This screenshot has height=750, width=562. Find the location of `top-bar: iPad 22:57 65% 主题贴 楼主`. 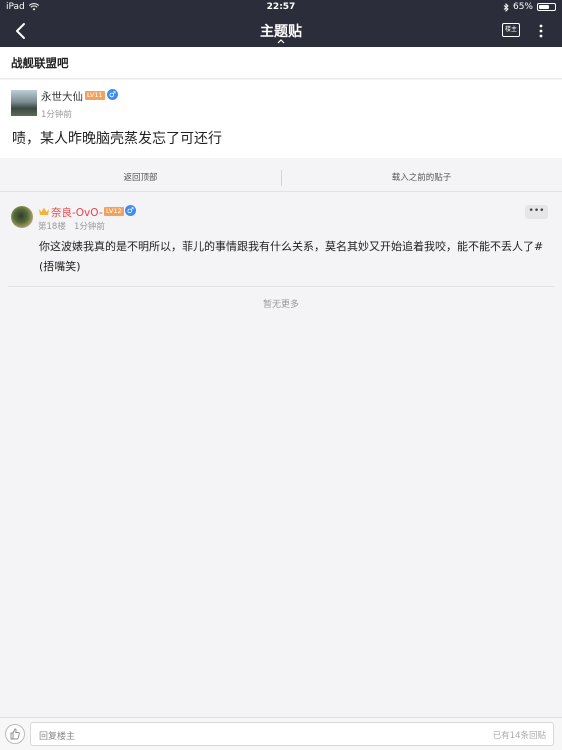

top-bar: iPad 22:57 65% 主题贴 楼主 is located at coordinates (281, 23).